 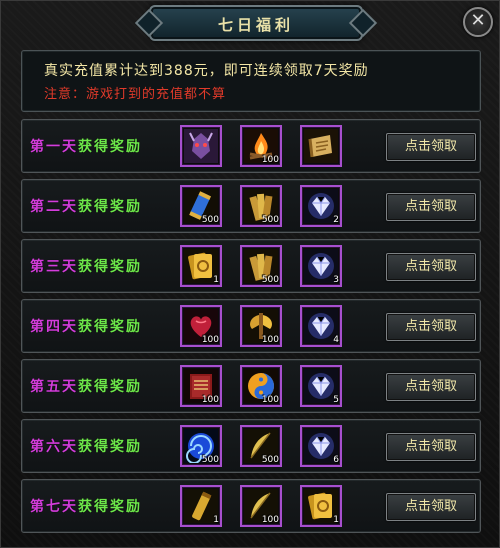 What do you see at coordinates (336, 340) in the screenshot?
I see `item-count: 4` at bounding box center [336, 340].